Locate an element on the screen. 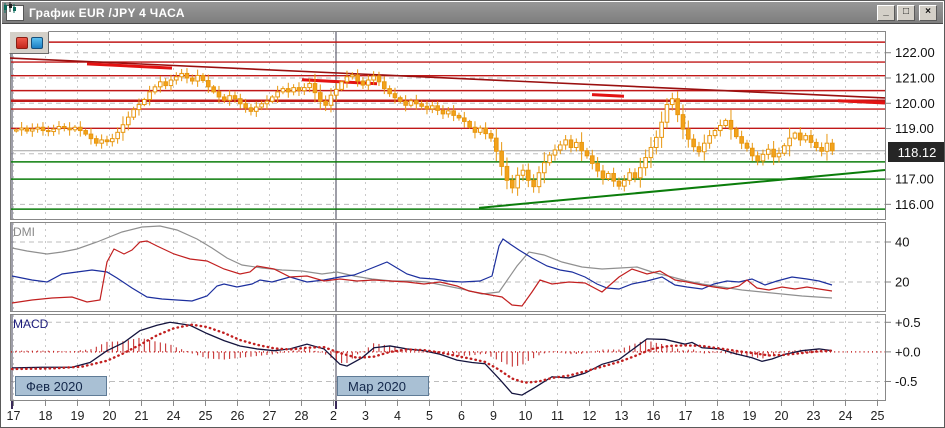 The image size is (945, 428). time-axis-label: 18 is located at coordinates (46, 416).